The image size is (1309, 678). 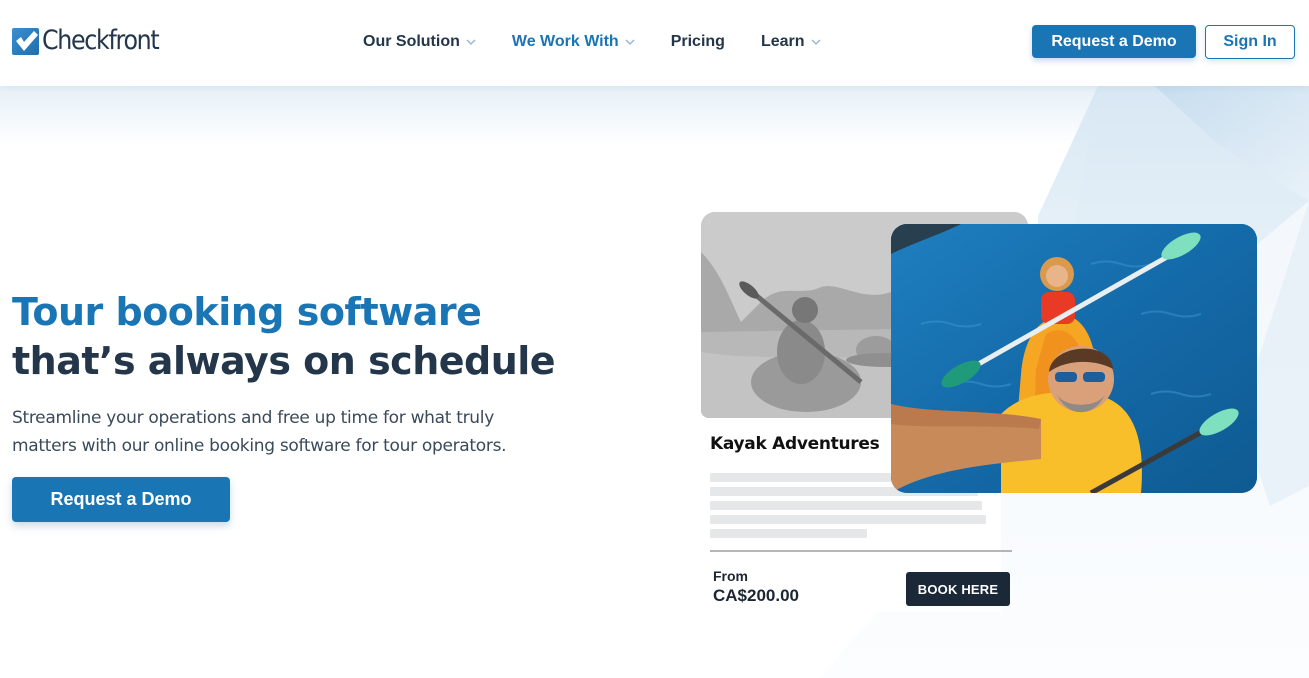 What do you see at coordinates (756, 595) in the screenshot?
I see `price-value: CA$200.00` at bounding box center [756, 595].